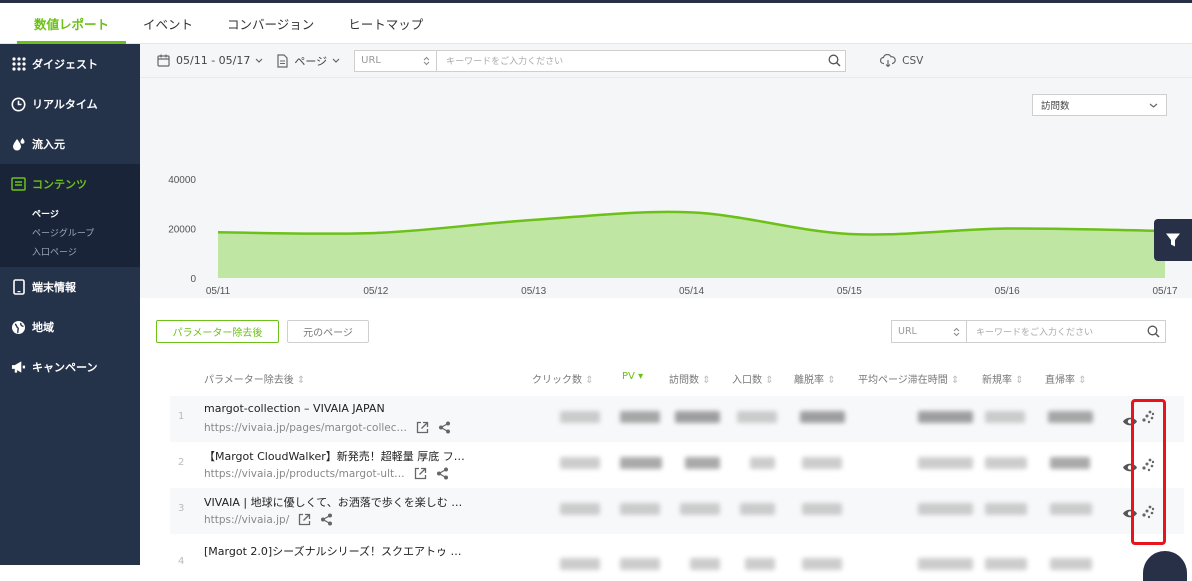  Describe the element at coordinates (70, 287) in the screenshot. I see `sidebar-item-device: 端末情報` at that location.